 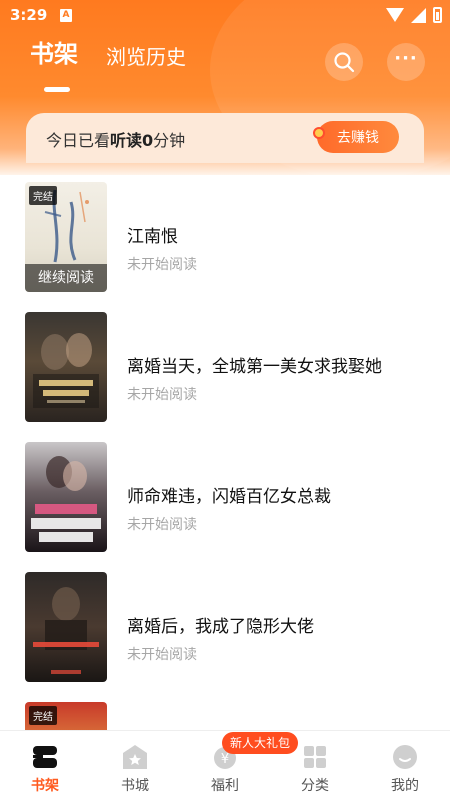 What do you see at coordinates (315, 757) in the screenshot?
I see `category-icon` at bounding box center [315, 757].